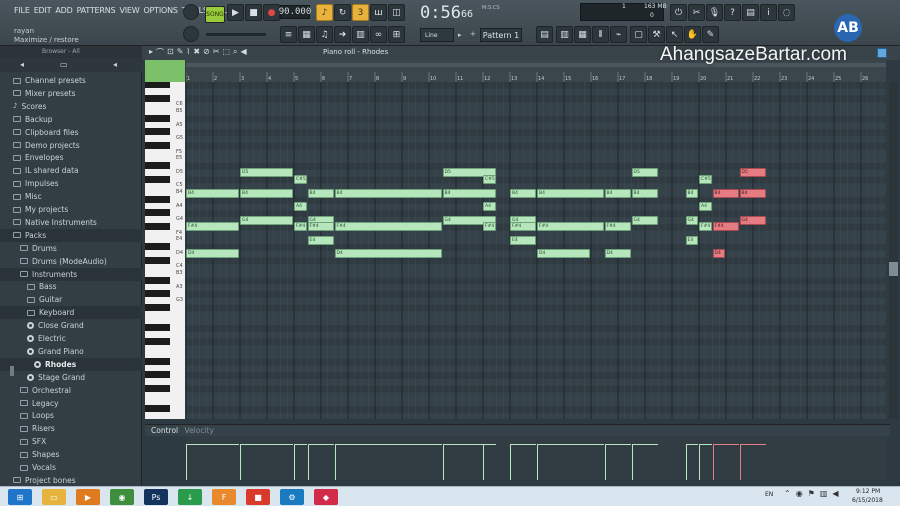 The height and width of the screenshot is (506, 900). Describe the element at coordinates (71, 106) in the screenshot. I see `browser-item-scores: ♪ Scores` at that location.